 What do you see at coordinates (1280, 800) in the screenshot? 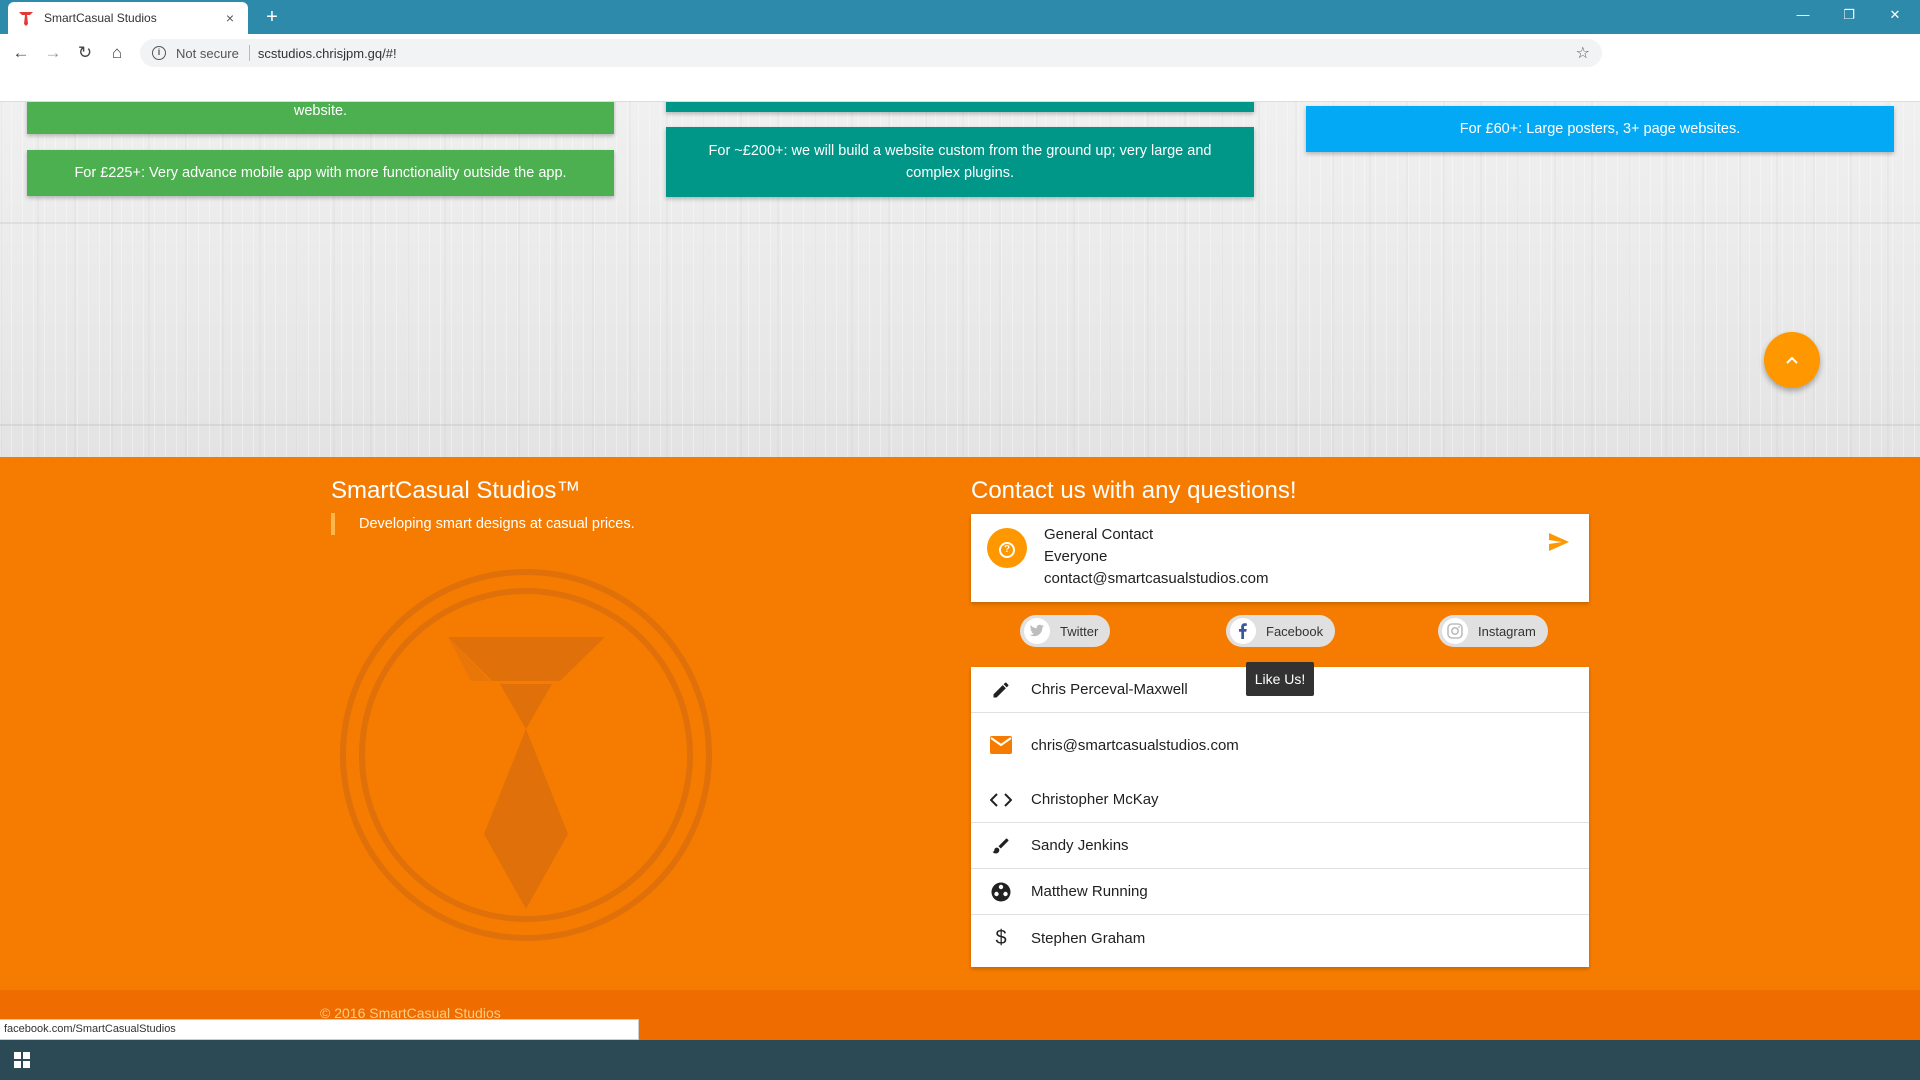
I see `team-member-row: Christopher McKay` at bounding box center [1280, 800].